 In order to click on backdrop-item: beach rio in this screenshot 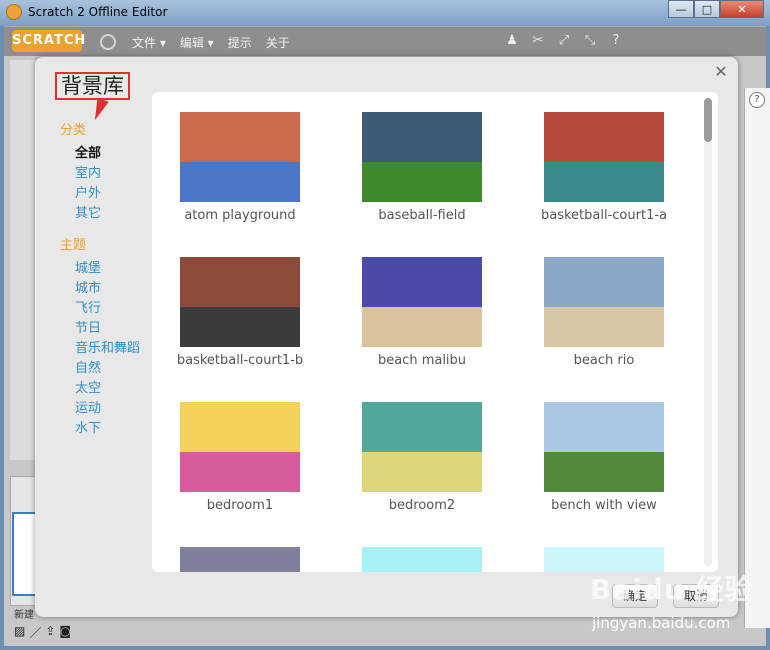, I will do `click(604, 312)`.